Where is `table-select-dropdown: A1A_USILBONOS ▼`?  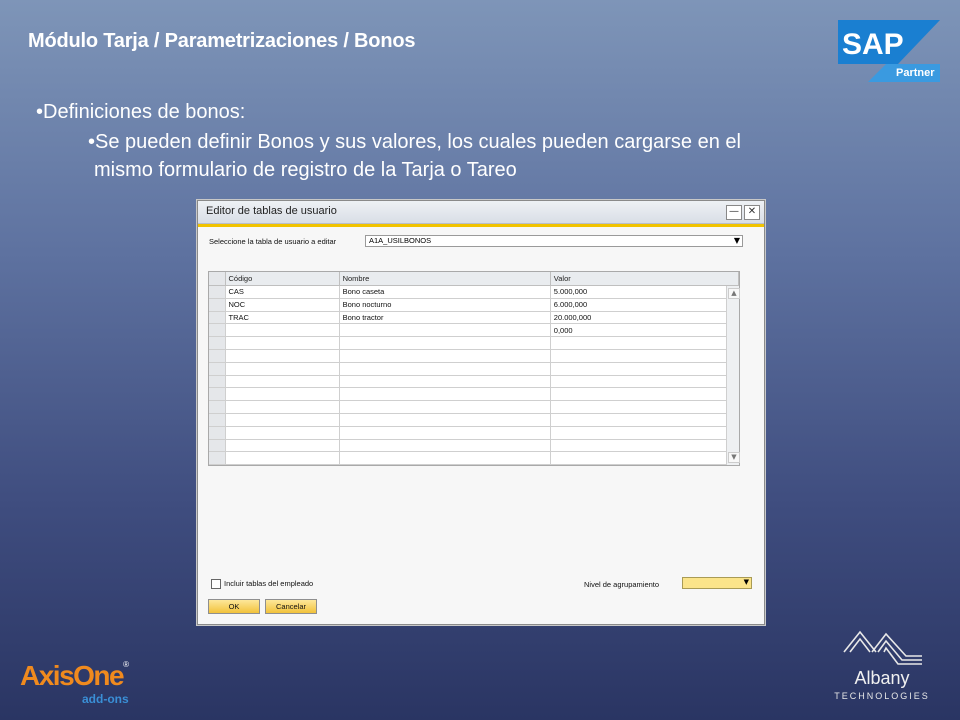
table-select-dropdown: A1A_USILBONOS ▼ is located at coordinates (554, 241).